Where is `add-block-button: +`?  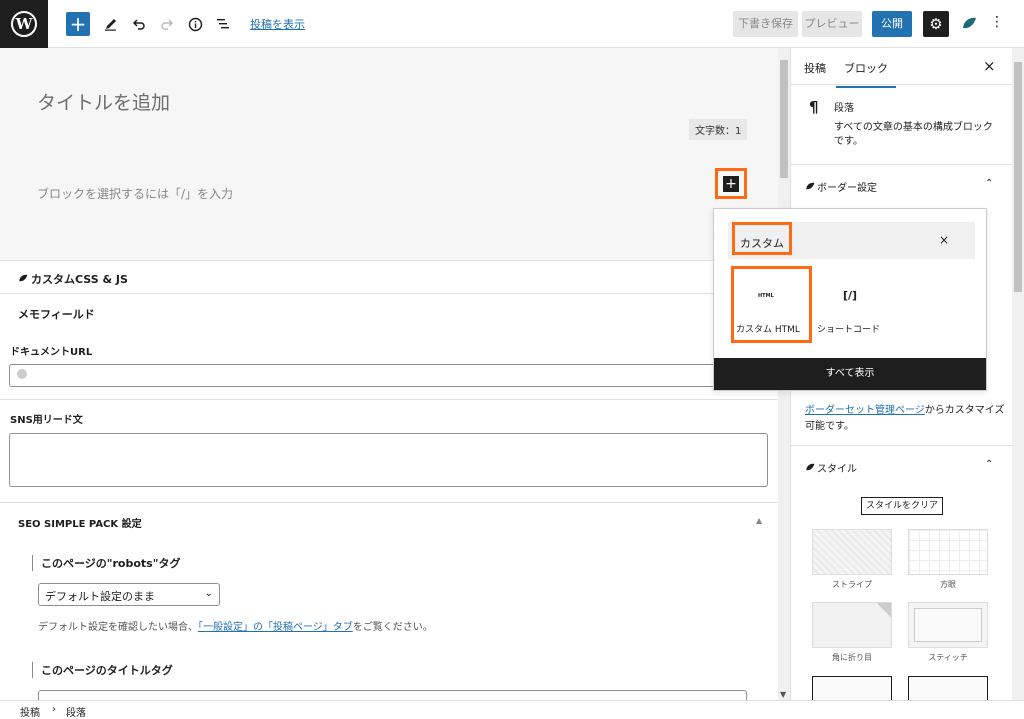
add-block-button: + is located at coordinates (78, 24).